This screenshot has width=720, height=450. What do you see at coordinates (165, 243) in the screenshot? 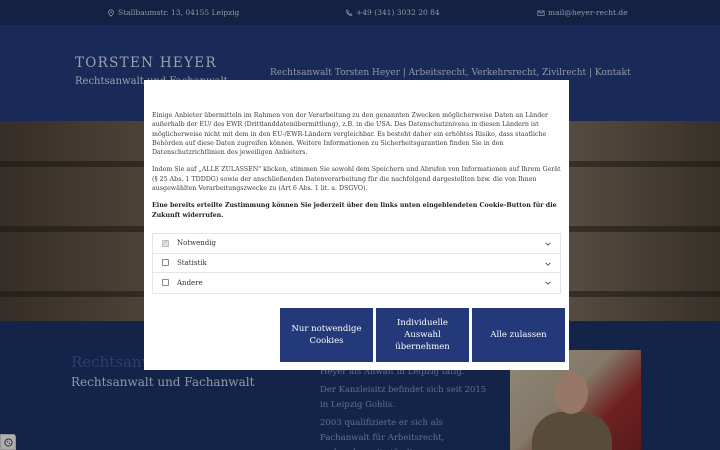
I see `necessary-checkbox` at bounding box center [165, 243].